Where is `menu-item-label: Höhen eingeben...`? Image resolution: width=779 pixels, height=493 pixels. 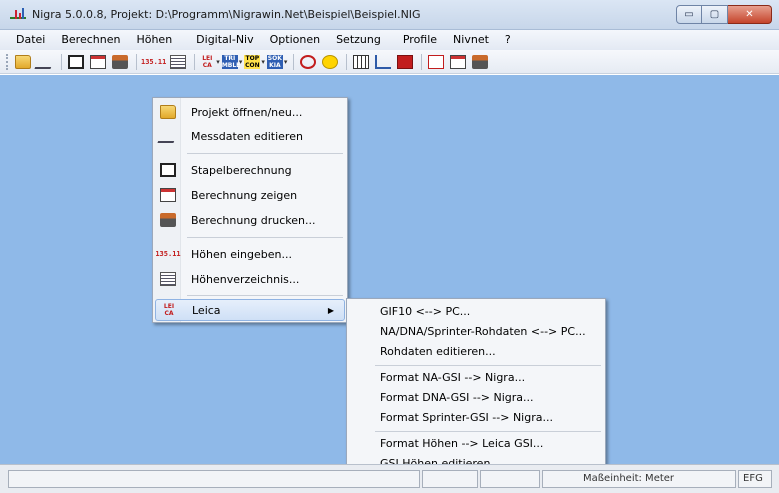
menu-item-label: Höhen eingeben... is located at coordinates (241, 254).